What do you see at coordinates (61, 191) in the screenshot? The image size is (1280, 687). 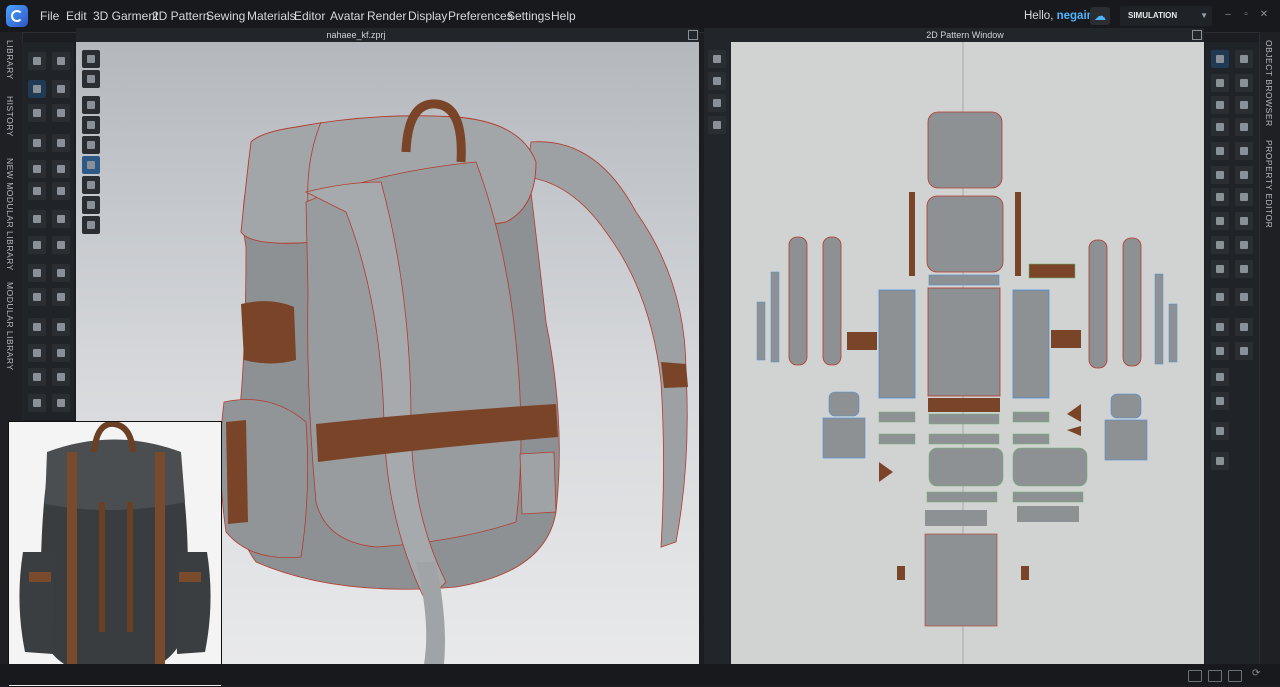 I see `buttonhole-tool-icon` at bounding box center [61, 191].